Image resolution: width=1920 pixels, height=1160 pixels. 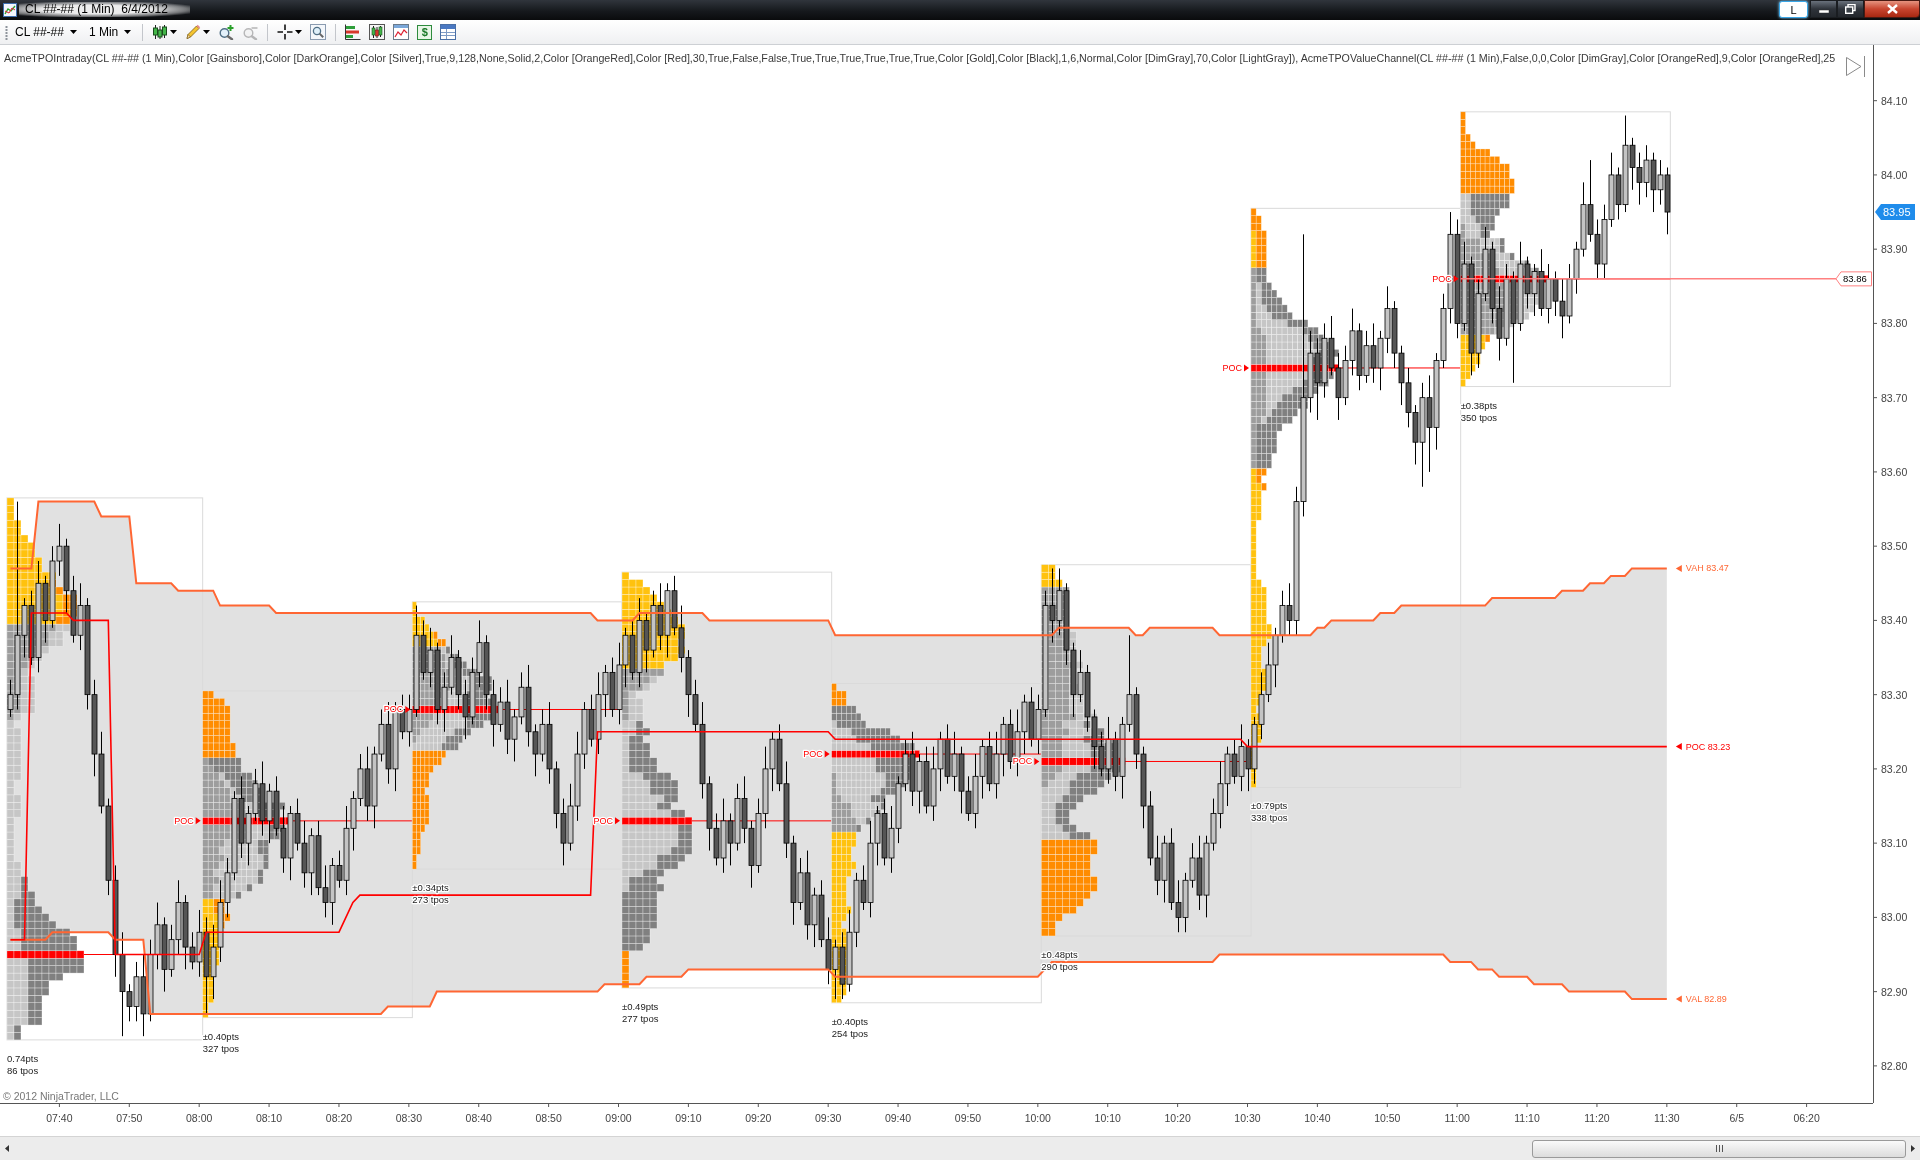 What do you see at coordinates (1667, 1118) in the screenshot?
I see `axis-label: 11:30` at bounding box center [1667, 1118].